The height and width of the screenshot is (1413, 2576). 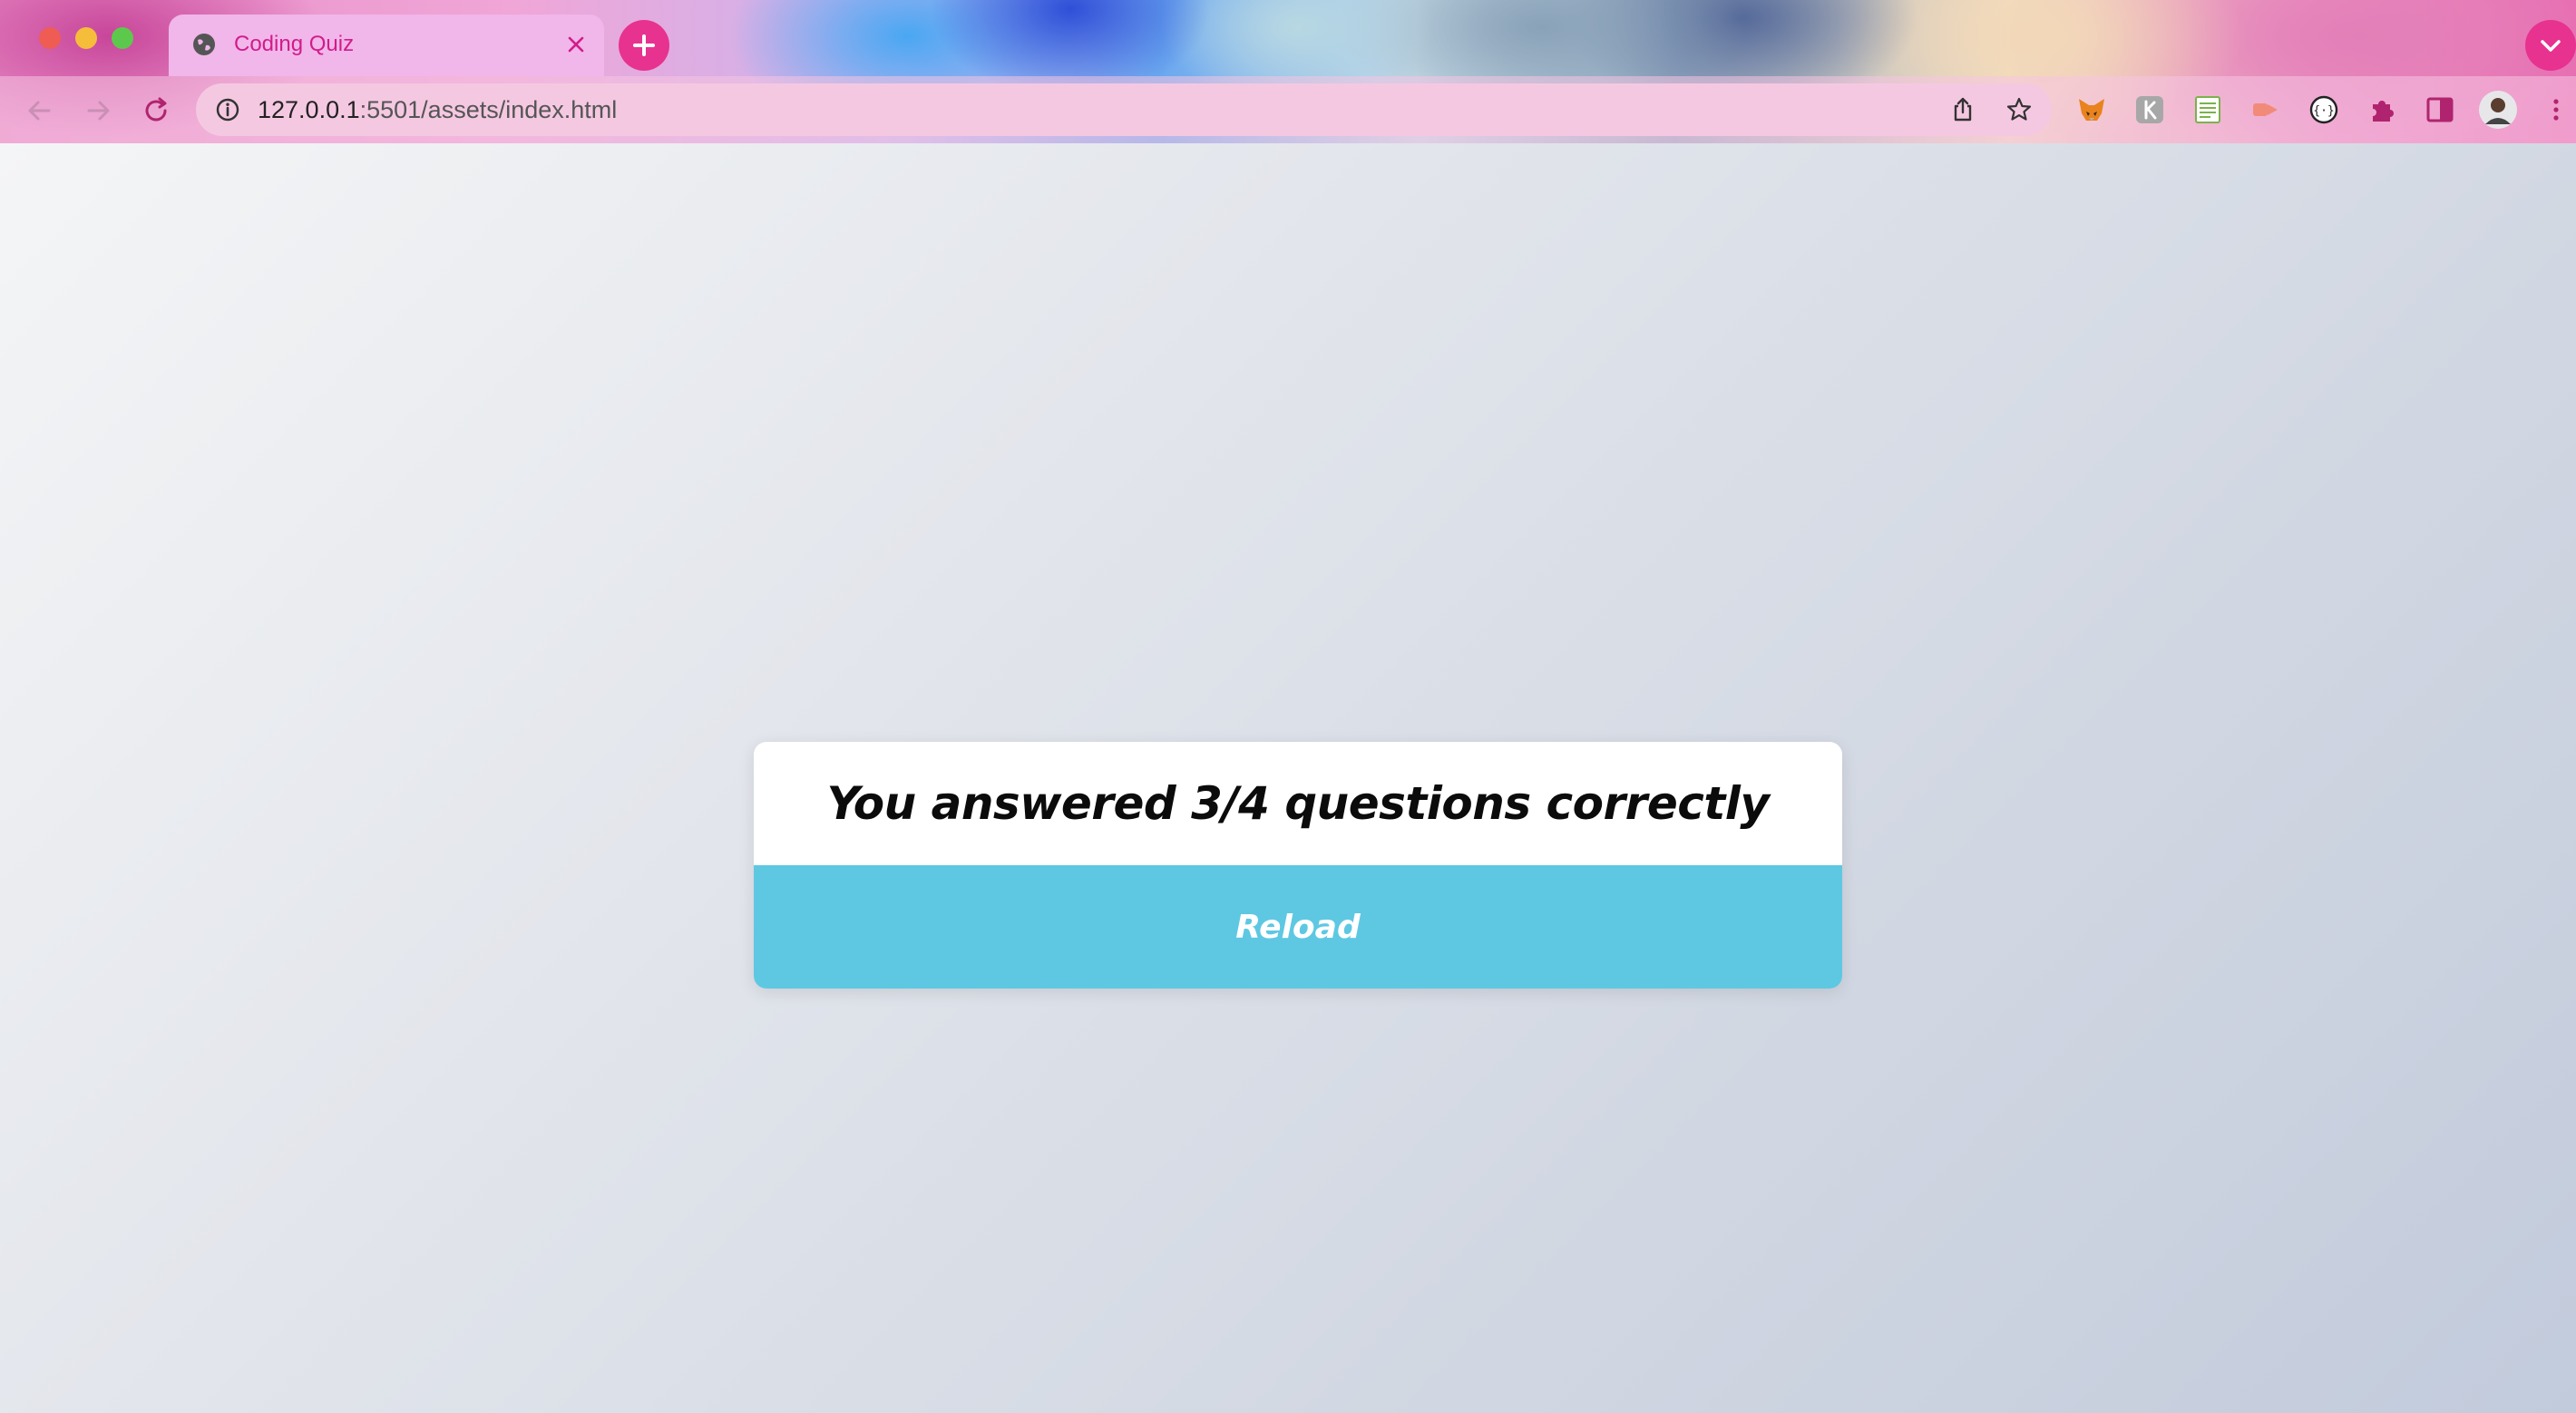 I want to click on k-extension-icon, so click(x=2149, y=110).